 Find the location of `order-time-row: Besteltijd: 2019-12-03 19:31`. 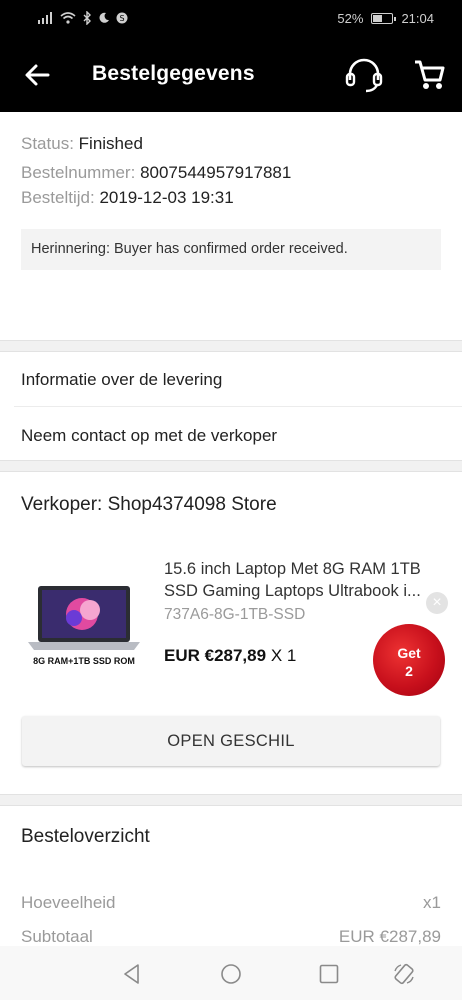

order-time-row: Besteltijd: 2019-12-03 19:31 is located at coordinates (127, 198).